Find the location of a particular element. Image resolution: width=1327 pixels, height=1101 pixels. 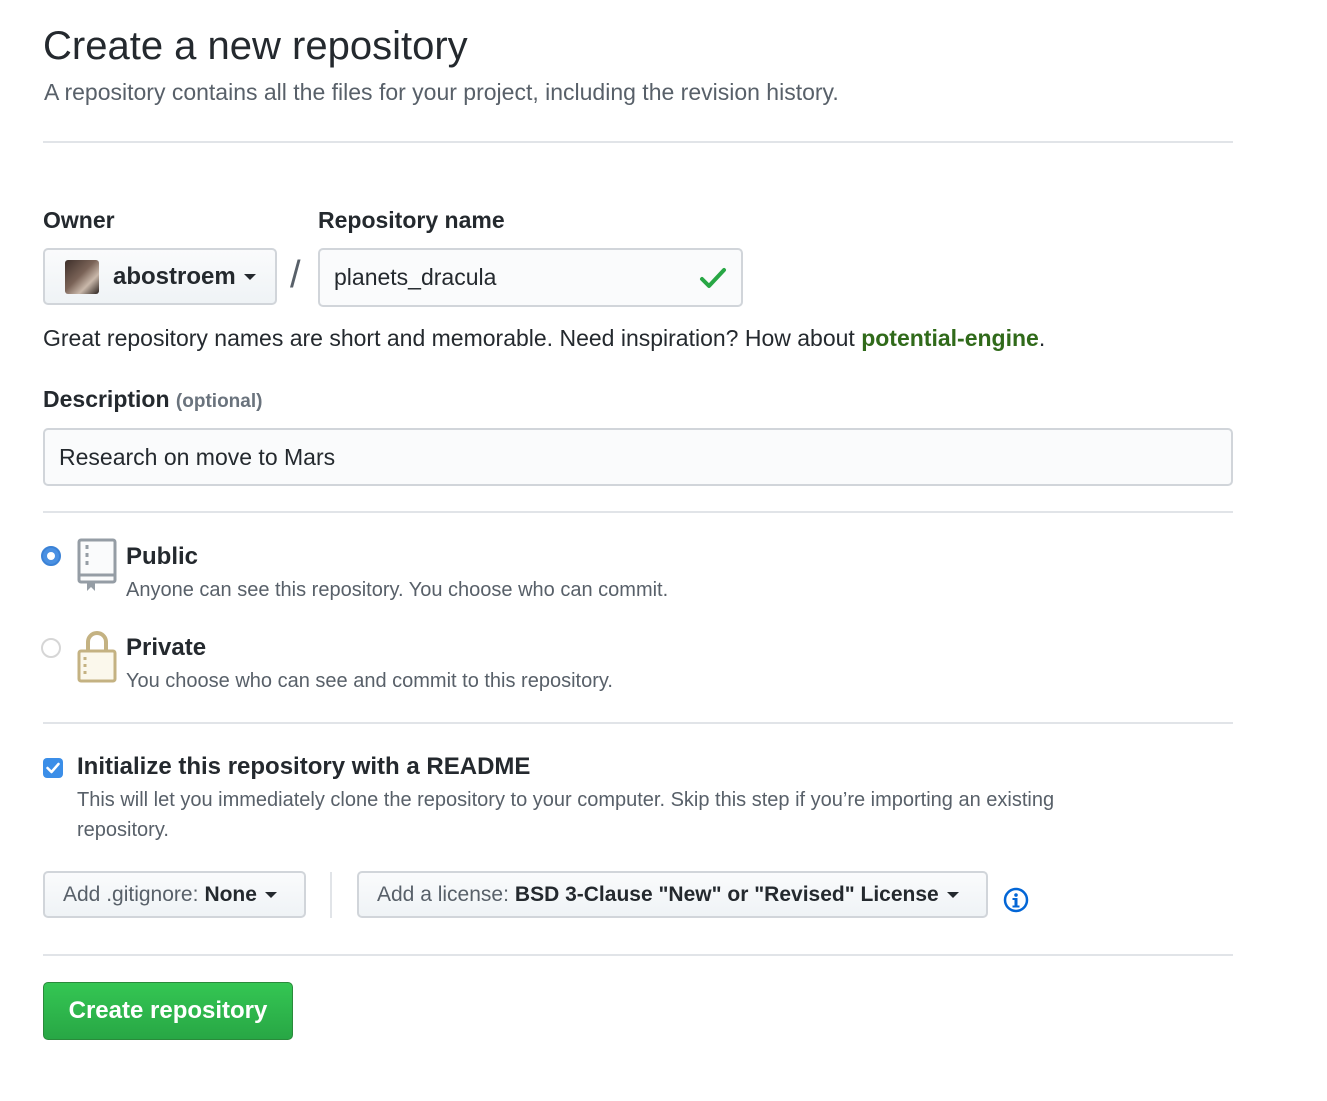

vertical-divider is located at coordinates (331, 895).